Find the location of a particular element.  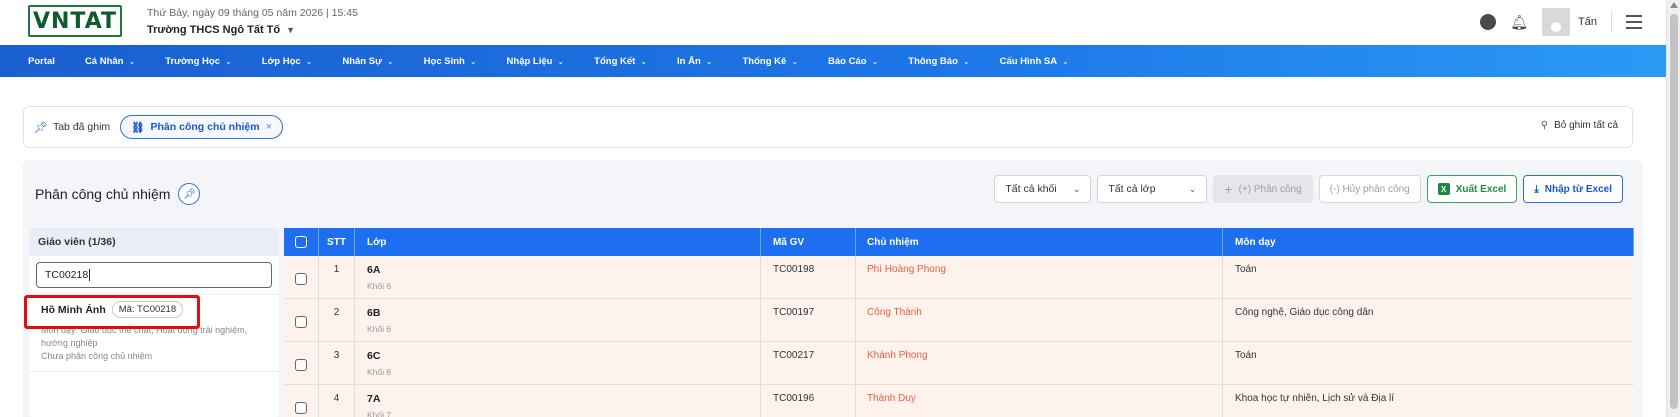

search-value: TC00218 is located at coordinates (67, 275).